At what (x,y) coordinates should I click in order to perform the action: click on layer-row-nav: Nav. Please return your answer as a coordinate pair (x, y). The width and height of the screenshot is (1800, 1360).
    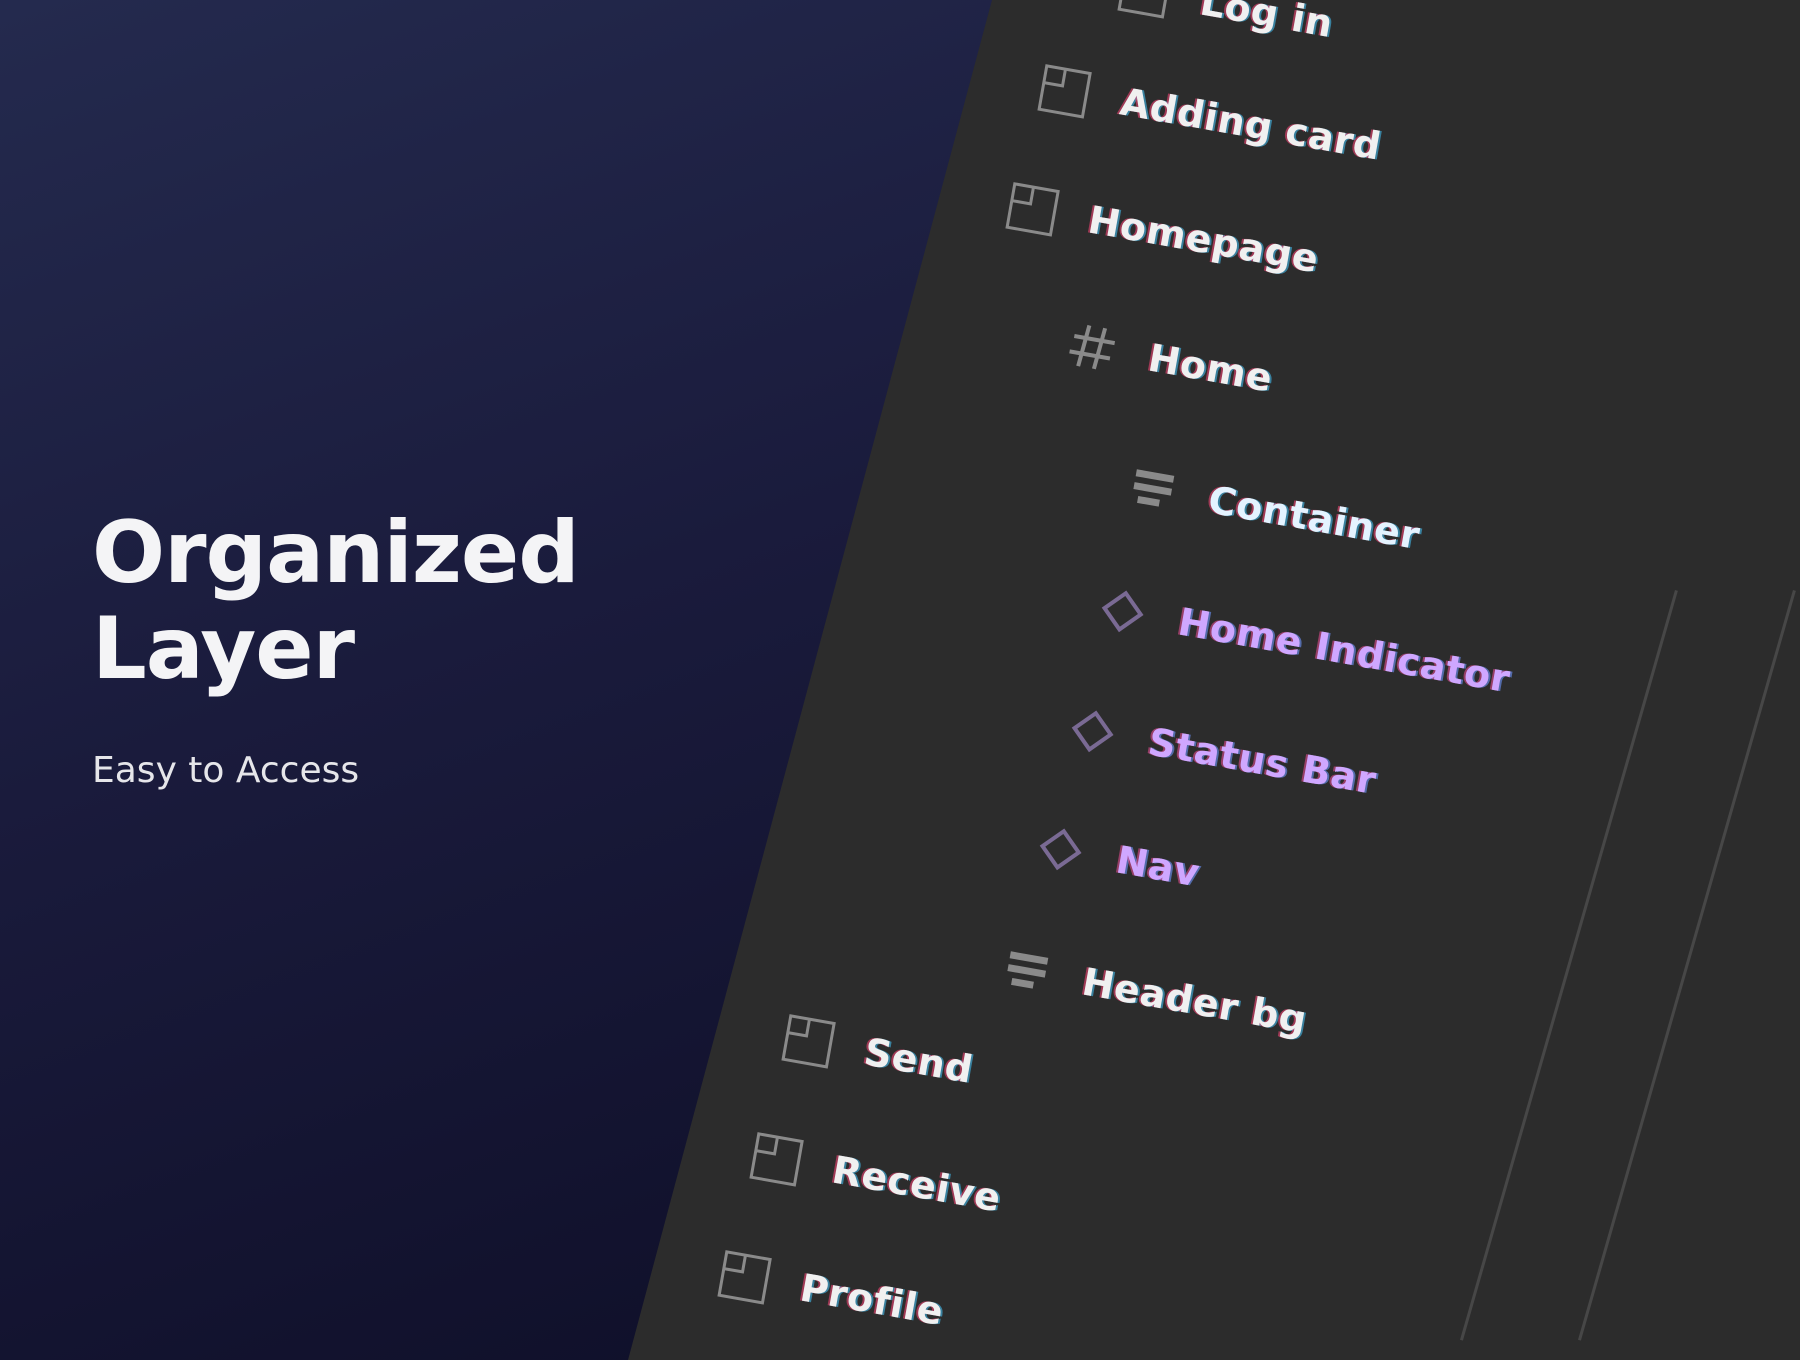
    Looking at the image, I should click on (1118, 859).